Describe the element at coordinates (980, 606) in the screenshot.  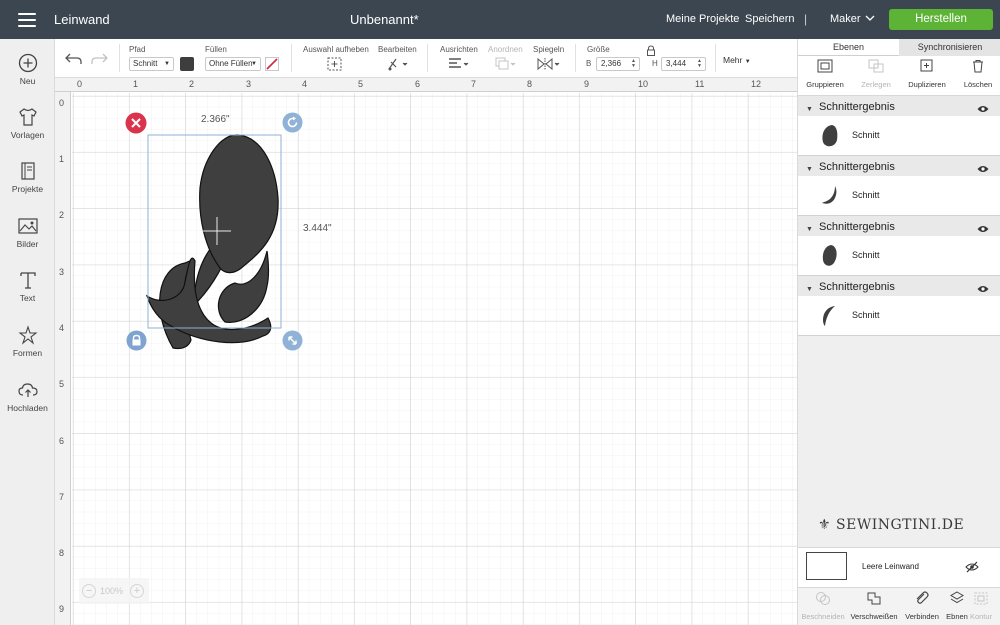
I see `contour-button: Kontur` at that location.